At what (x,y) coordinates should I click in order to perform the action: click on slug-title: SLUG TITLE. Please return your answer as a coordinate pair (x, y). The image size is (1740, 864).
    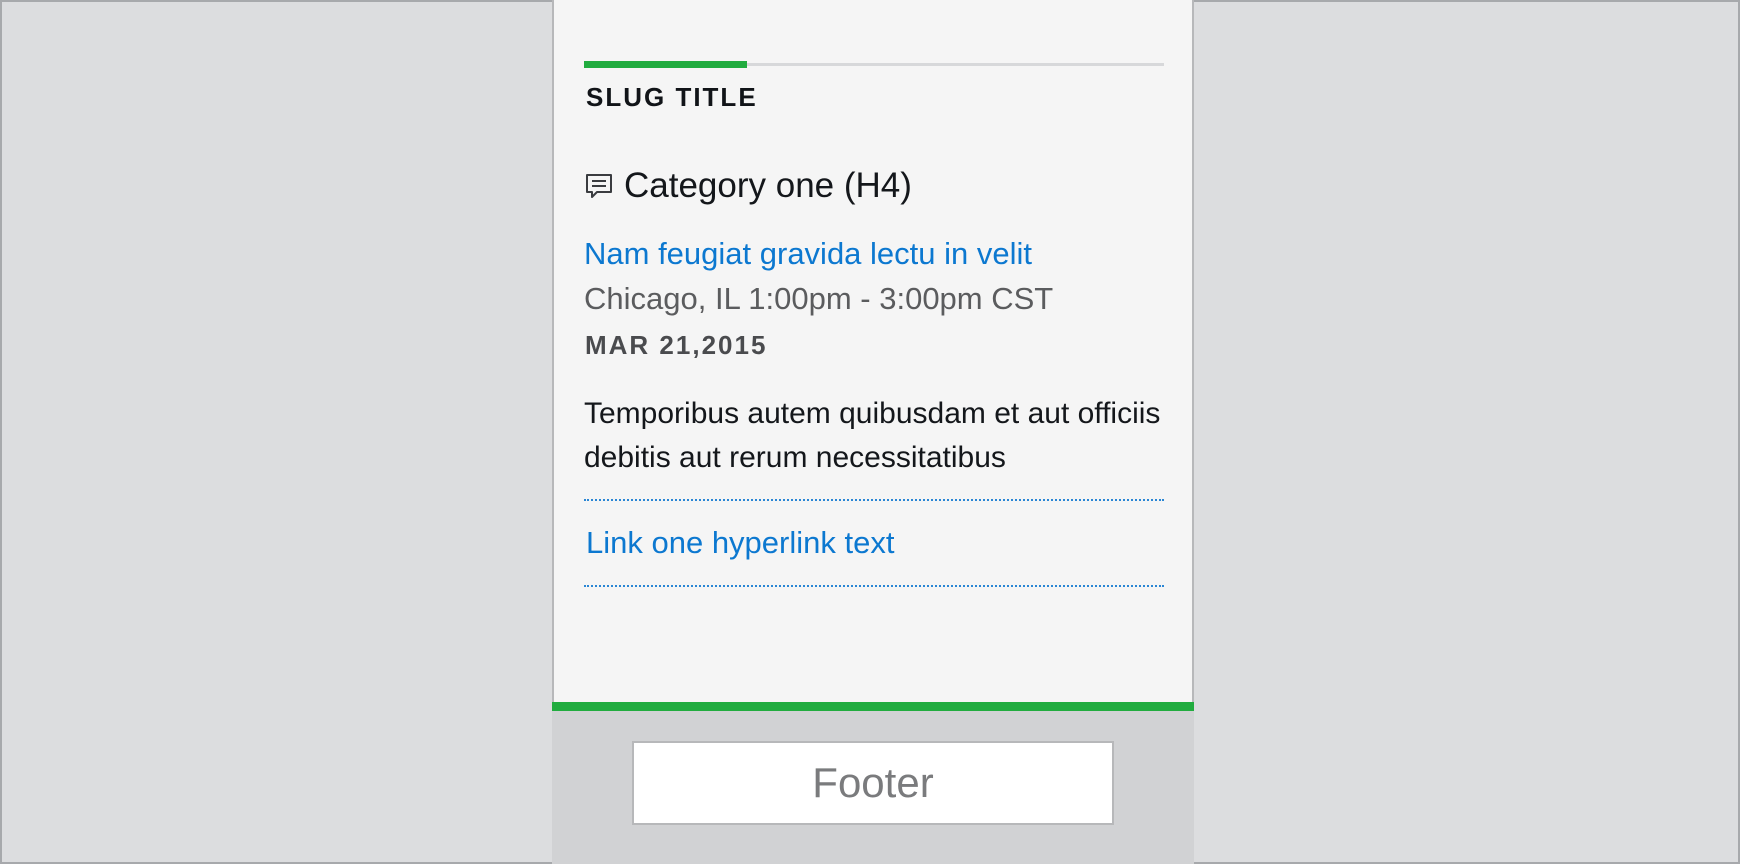
    Looking at the image, I should click on (672, 97).